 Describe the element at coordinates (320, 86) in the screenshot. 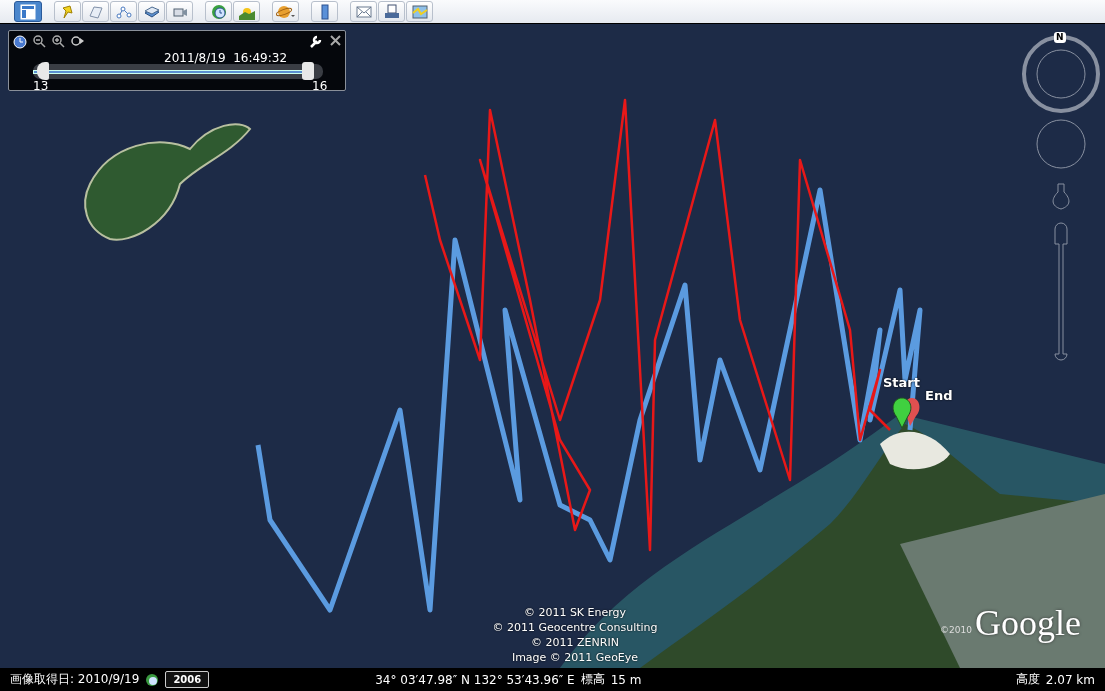

I see `range-end-label: 16` at that location.